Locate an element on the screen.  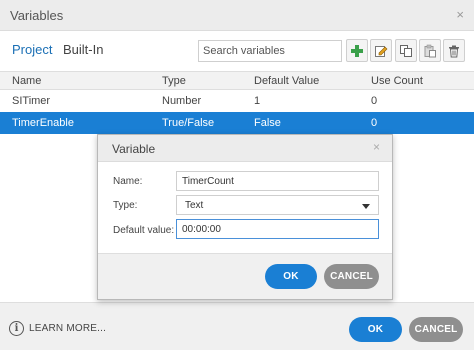
column-header-use-count: Use Count is located at coordinates (397, 81).